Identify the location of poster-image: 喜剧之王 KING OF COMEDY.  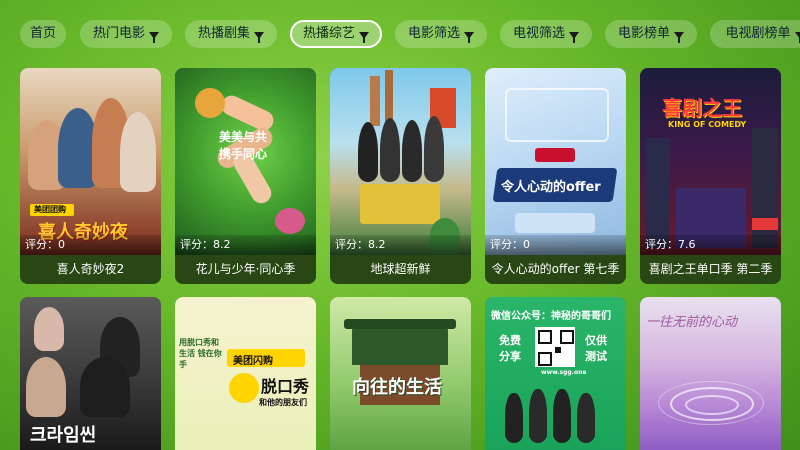
(710, 161).